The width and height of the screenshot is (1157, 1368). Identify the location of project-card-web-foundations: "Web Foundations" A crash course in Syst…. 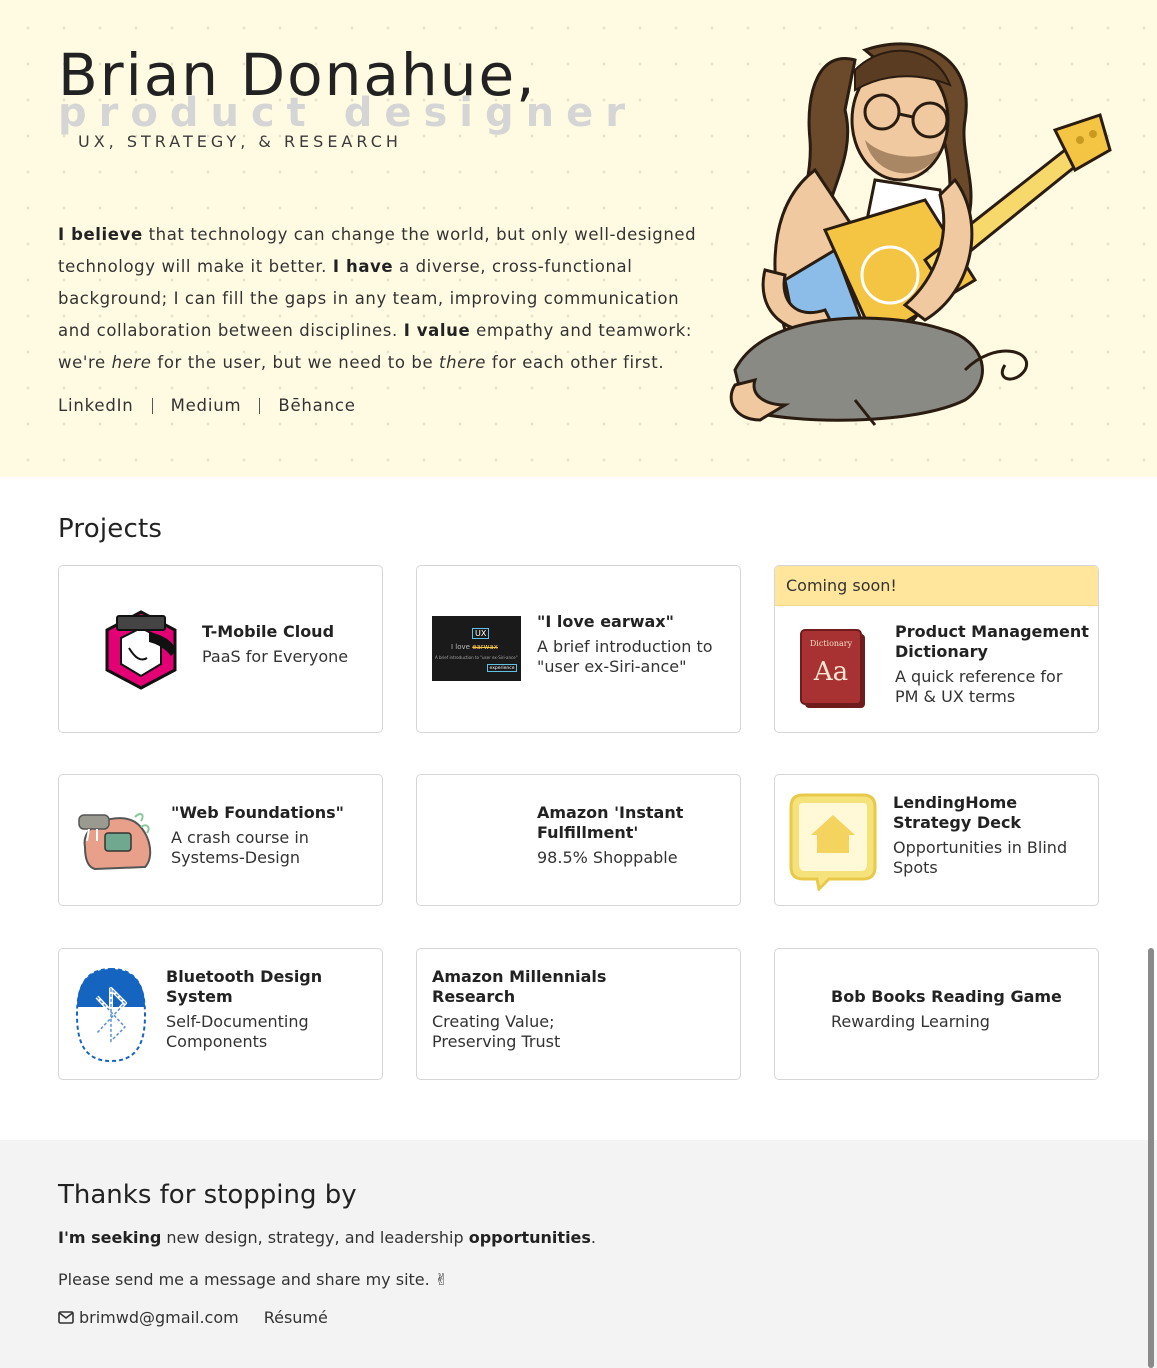
(220, 840).